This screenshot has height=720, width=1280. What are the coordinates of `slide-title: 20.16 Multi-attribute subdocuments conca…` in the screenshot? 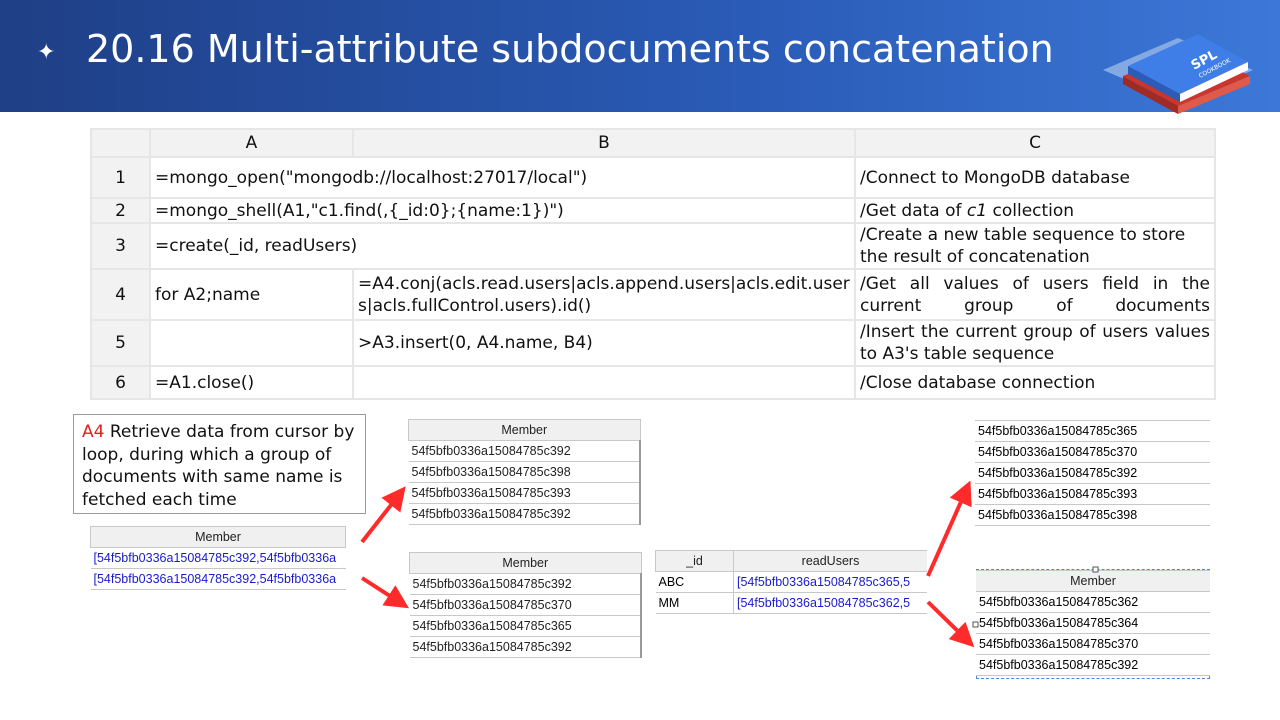 It's located at (570, 49).